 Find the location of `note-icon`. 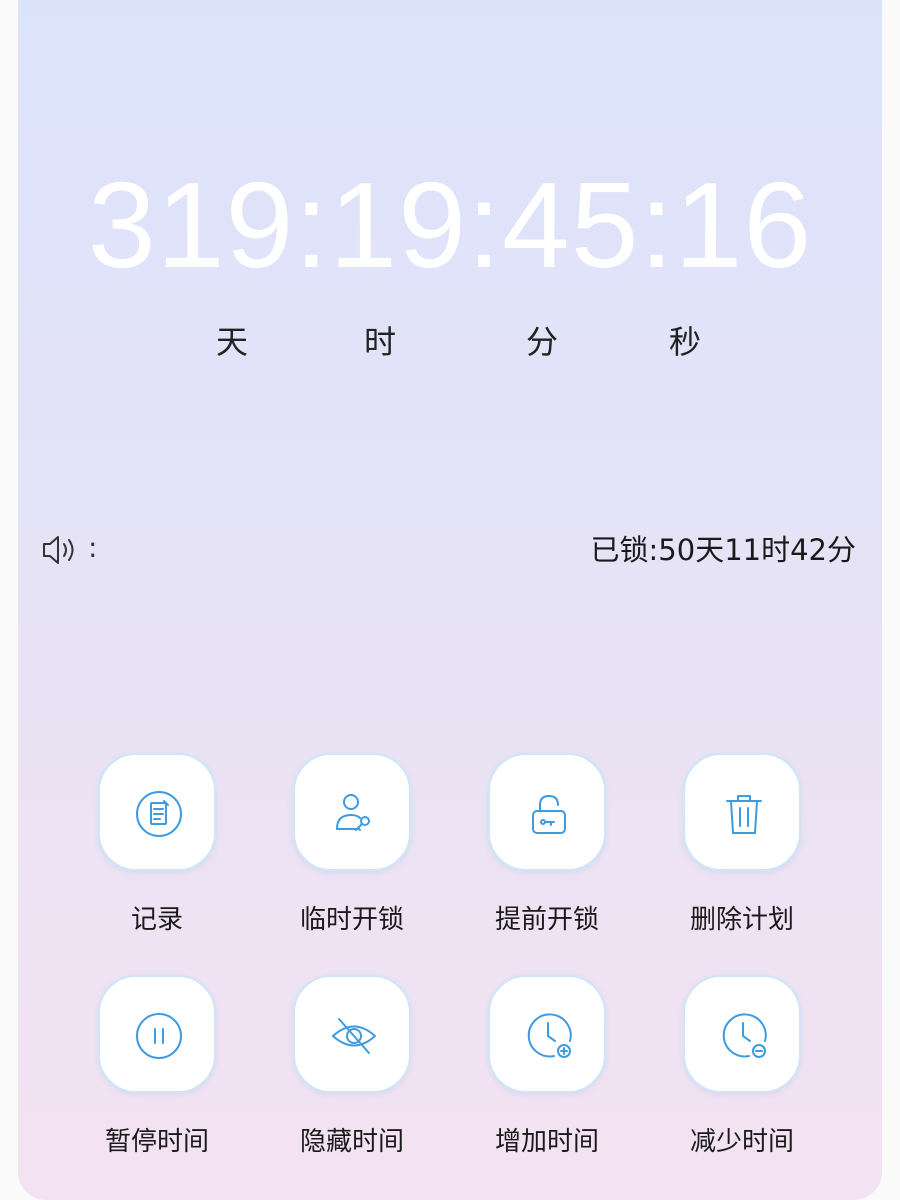

note-icon is located at coordinates (159, 814).